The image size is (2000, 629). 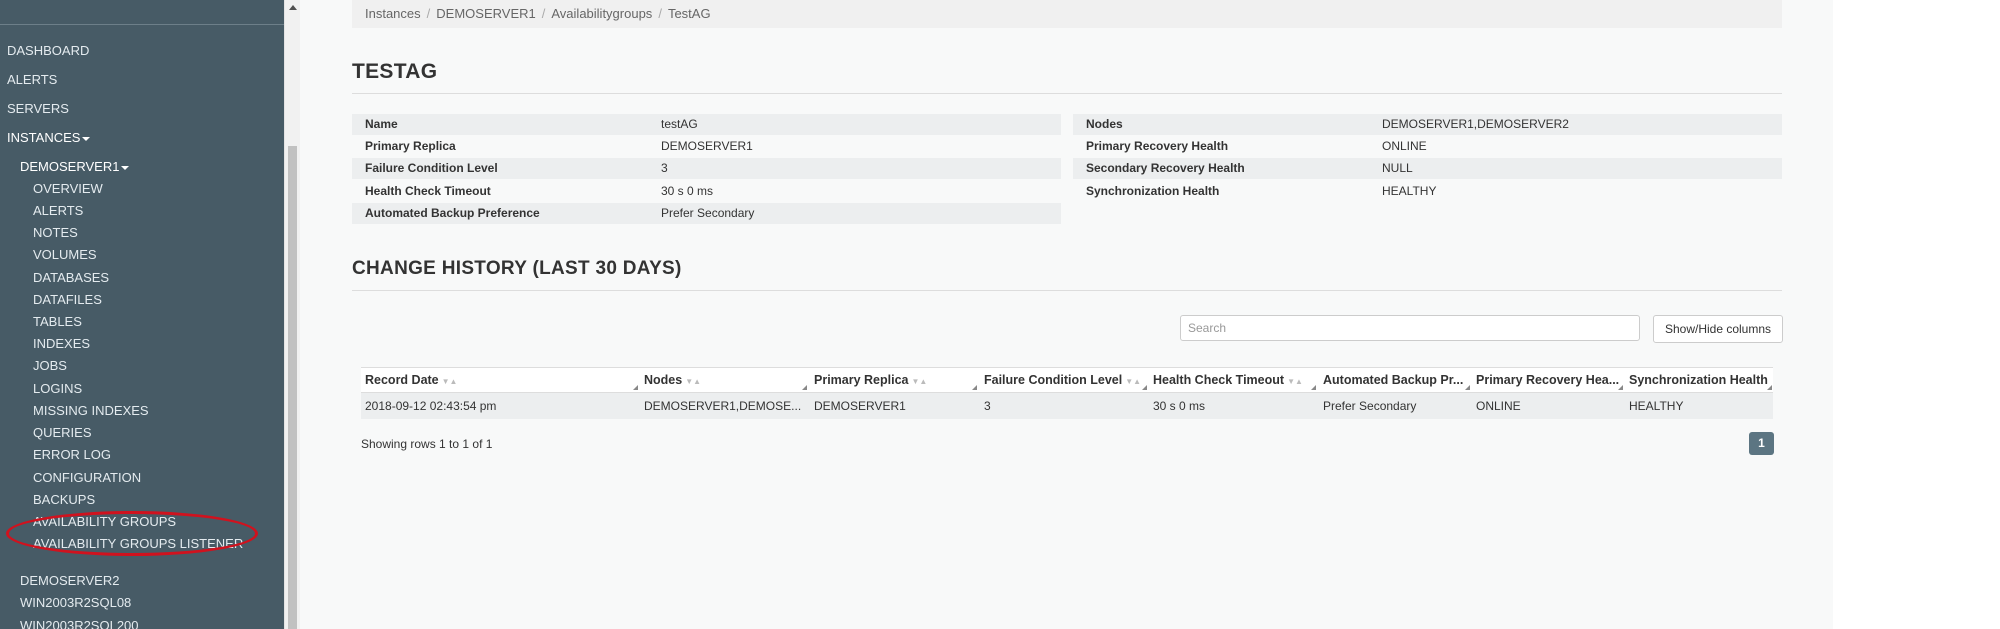 I want to click on sidebar-item-dashboard: DASHBOARD, so click(x=48, y=50).